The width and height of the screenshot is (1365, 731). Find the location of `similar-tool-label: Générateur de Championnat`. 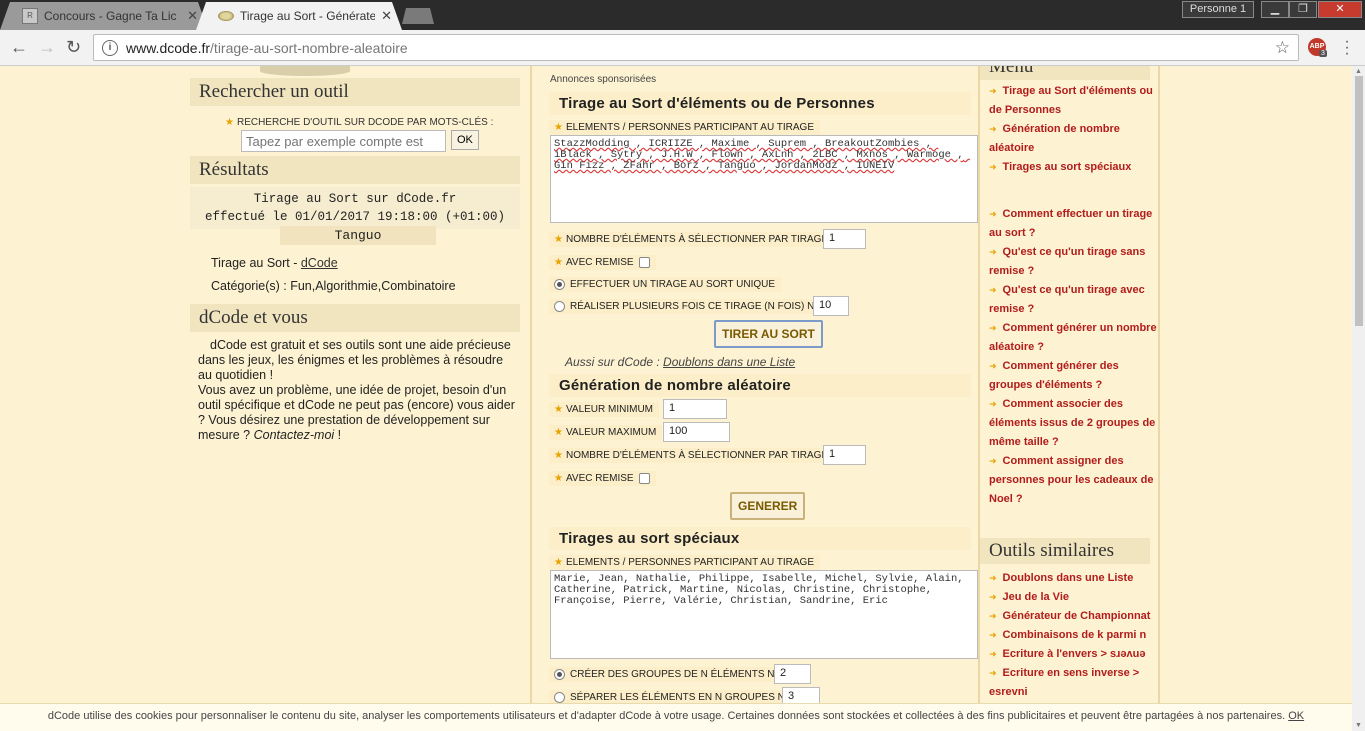

similar-tool-label: Générateur de Championnat is located at coordinates (1076, 616).